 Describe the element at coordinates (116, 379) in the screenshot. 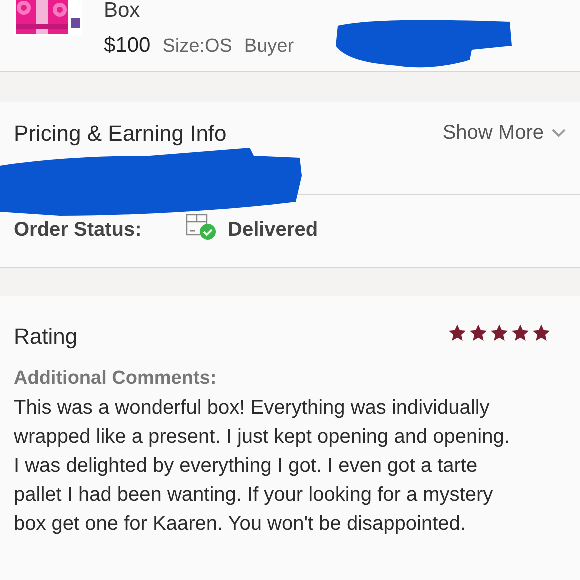

I see `comments-label: Additional Comments:` at that location.